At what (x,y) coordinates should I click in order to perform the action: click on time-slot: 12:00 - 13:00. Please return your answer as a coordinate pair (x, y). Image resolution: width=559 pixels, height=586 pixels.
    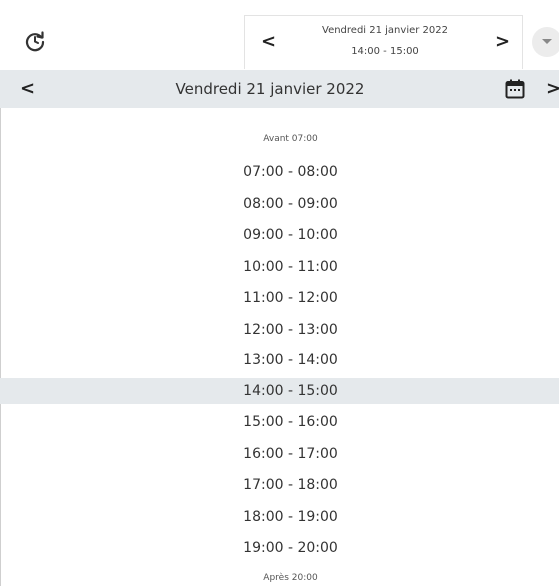
    Looking at the image, I should click on (279, 330).